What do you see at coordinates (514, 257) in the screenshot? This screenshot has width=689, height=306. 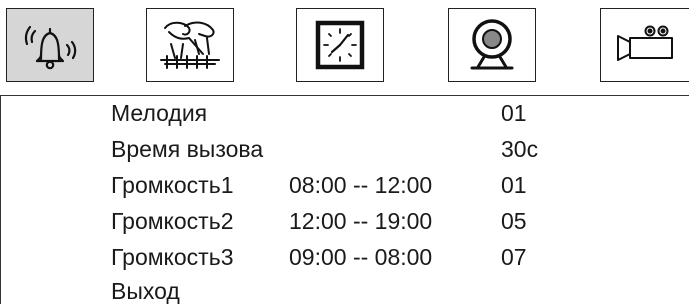 I see `menu-row-value: 07` at bounding box center [514, 257].